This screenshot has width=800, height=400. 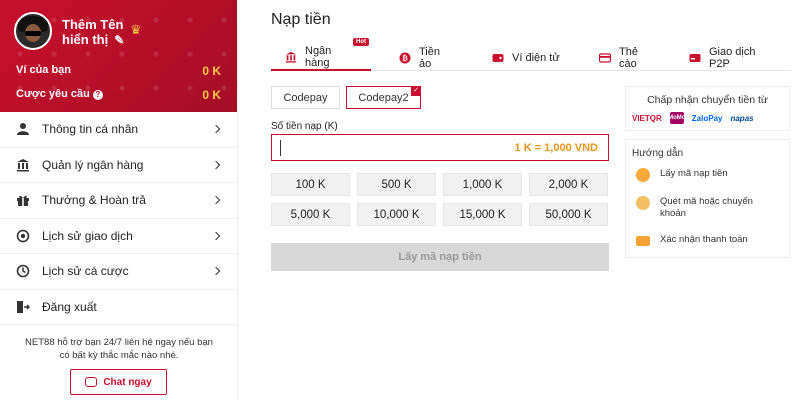 What do you see at coordinates (694, 173) in the screenshot?
I see `guide-step-text: Lấy mã nạp tiền` at bounding box center [694, 173].